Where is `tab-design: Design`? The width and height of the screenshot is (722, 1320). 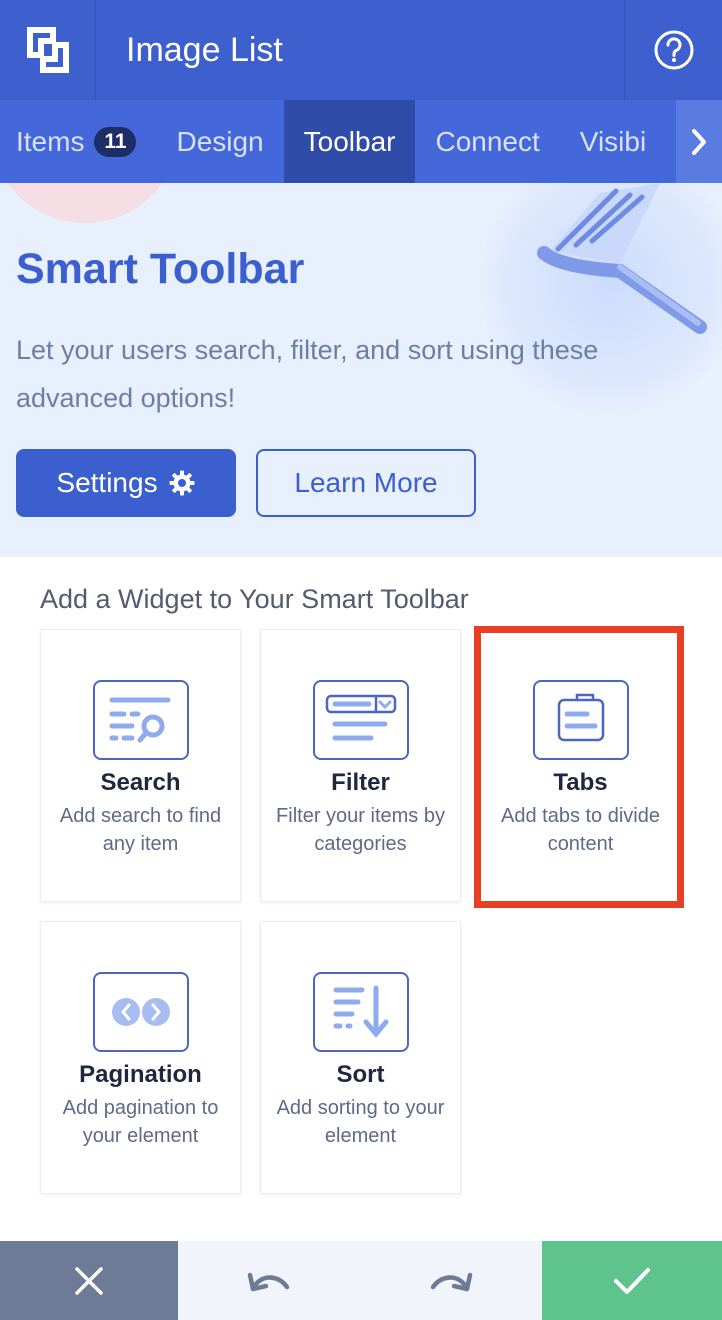 tab-design: Design is located at coordinates (219, 141).